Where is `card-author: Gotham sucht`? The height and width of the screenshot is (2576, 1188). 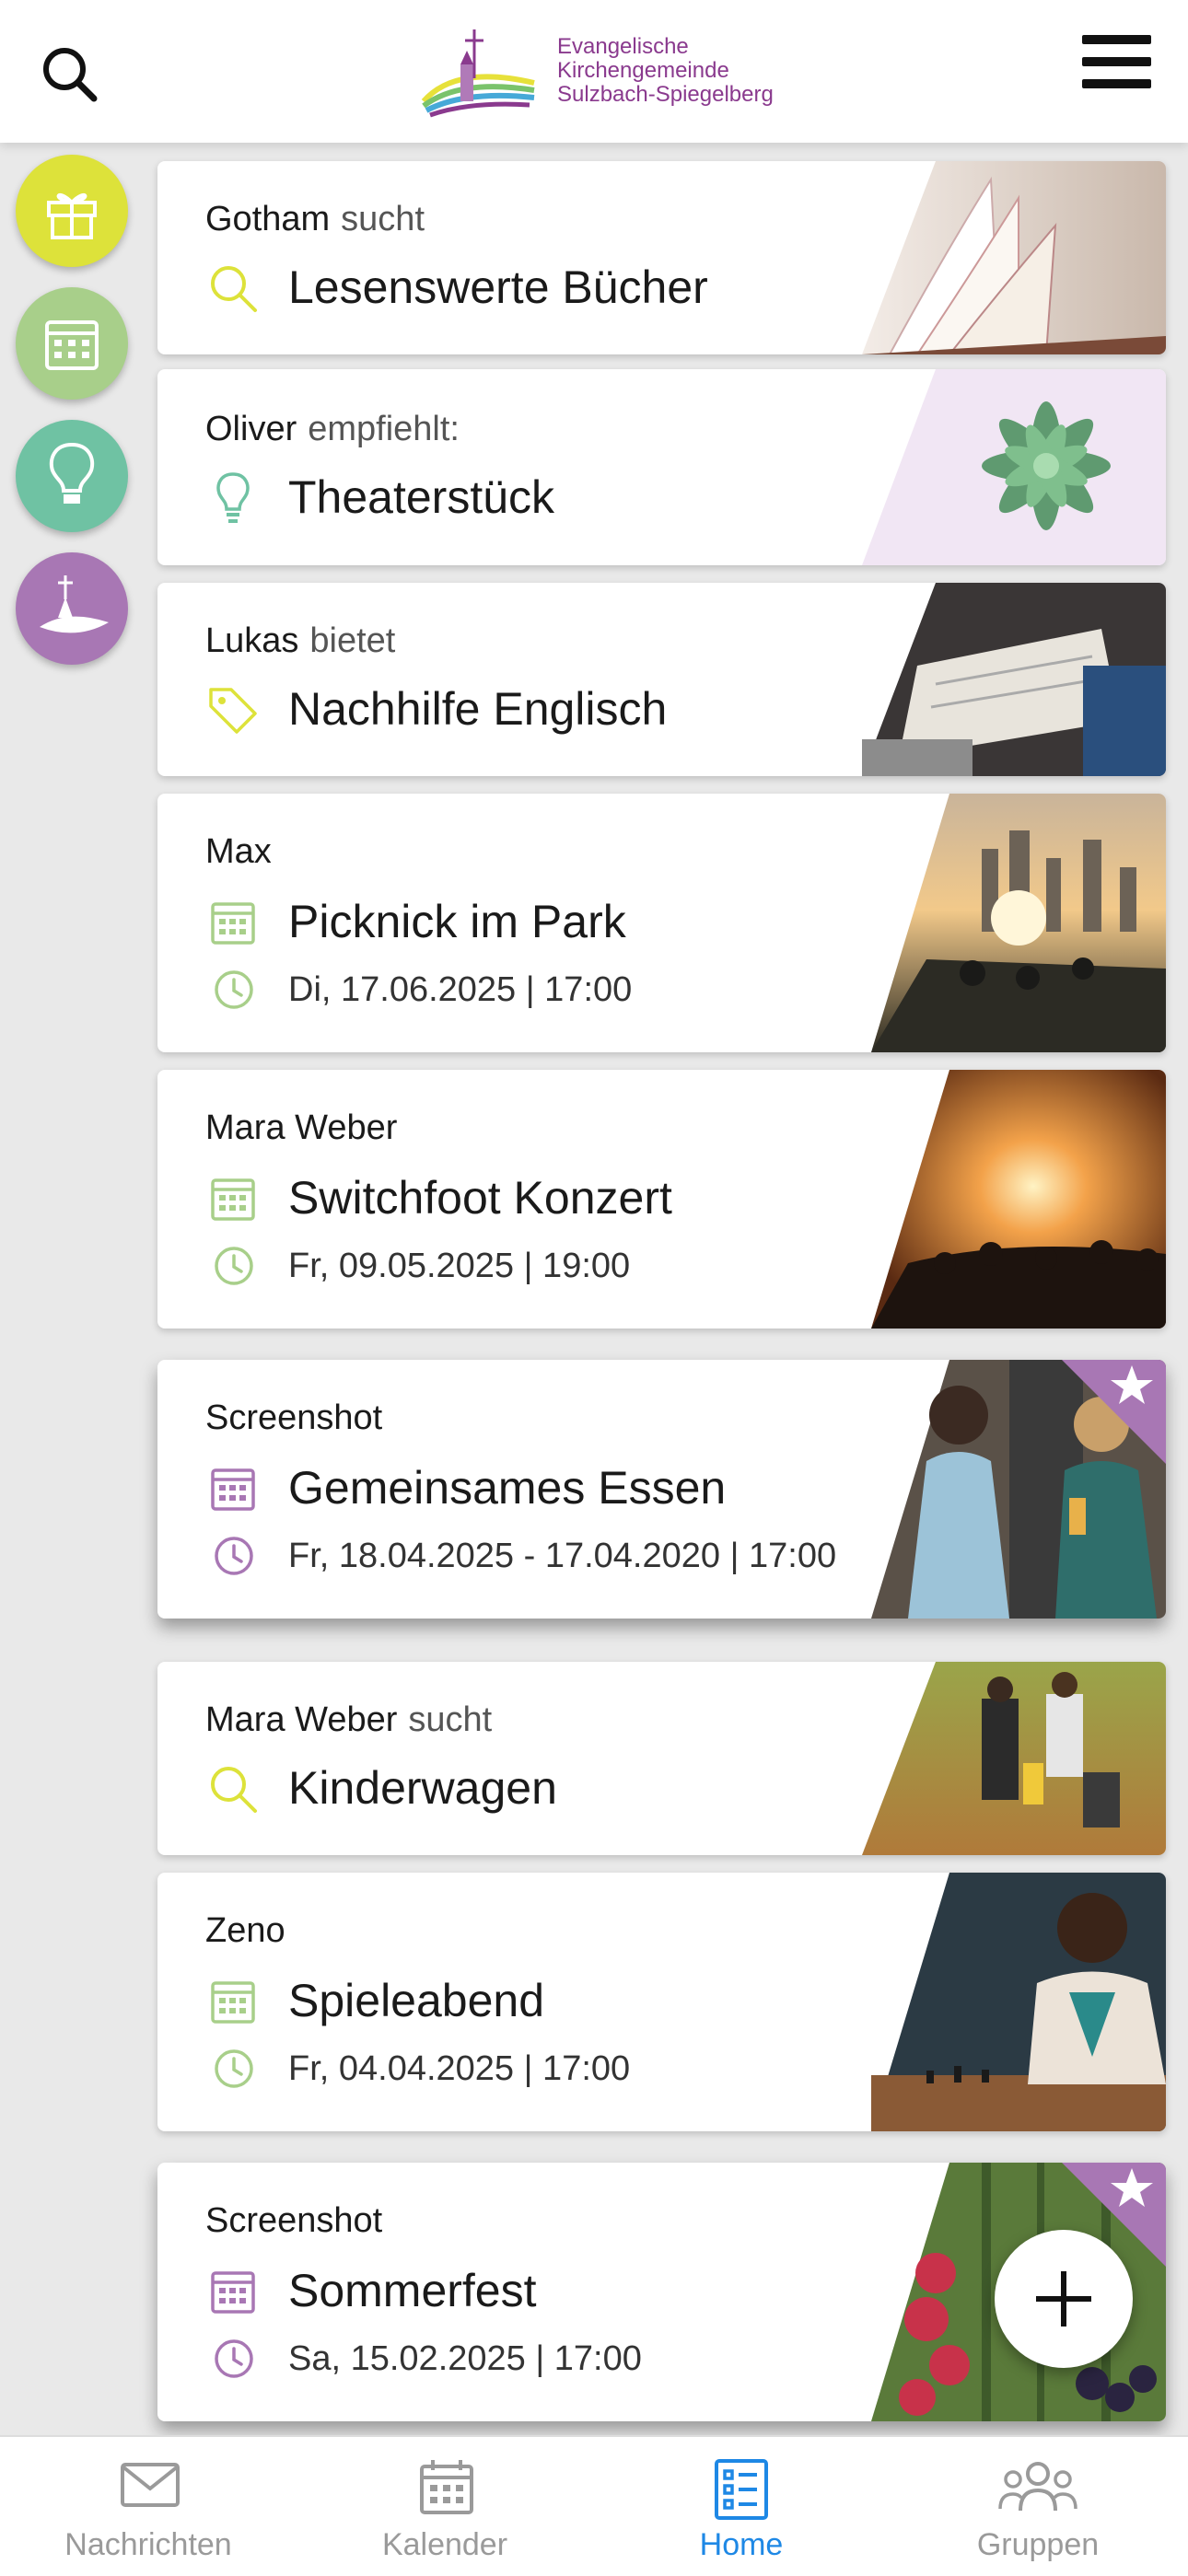 card-author: Gotham sucht is located at coordinates (315, 219).